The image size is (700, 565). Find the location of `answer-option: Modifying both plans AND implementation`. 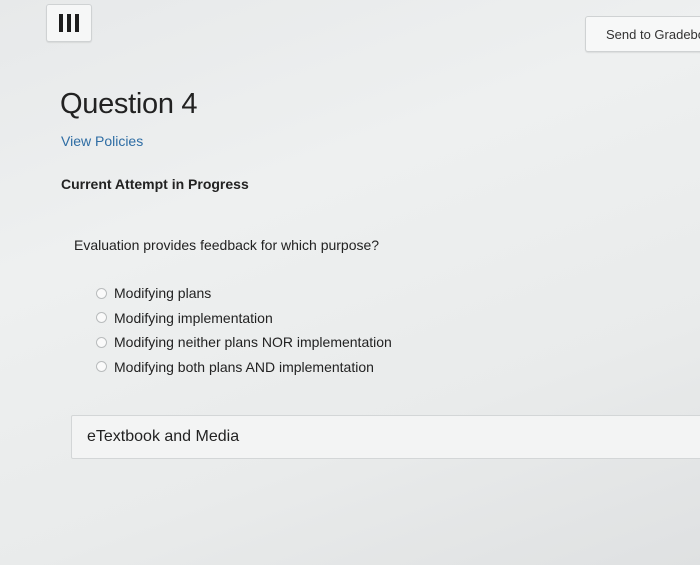

answer-option: Modifying both plans AND implementation is located at coordinates (244, 367).